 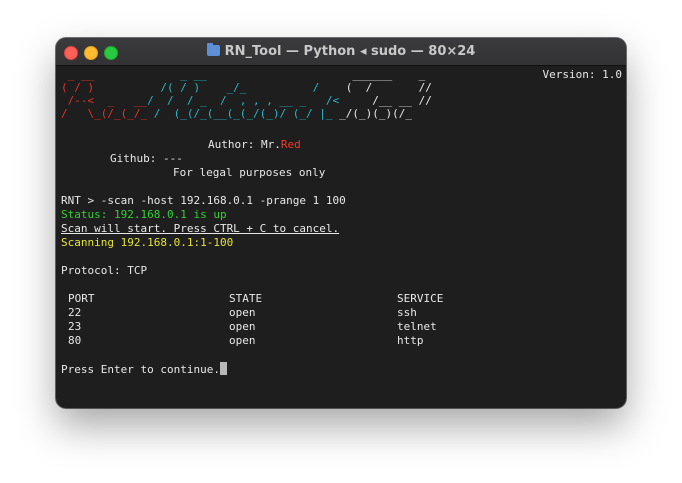 I want to click on github-line: Github: ---, so click(x=146, y=158).